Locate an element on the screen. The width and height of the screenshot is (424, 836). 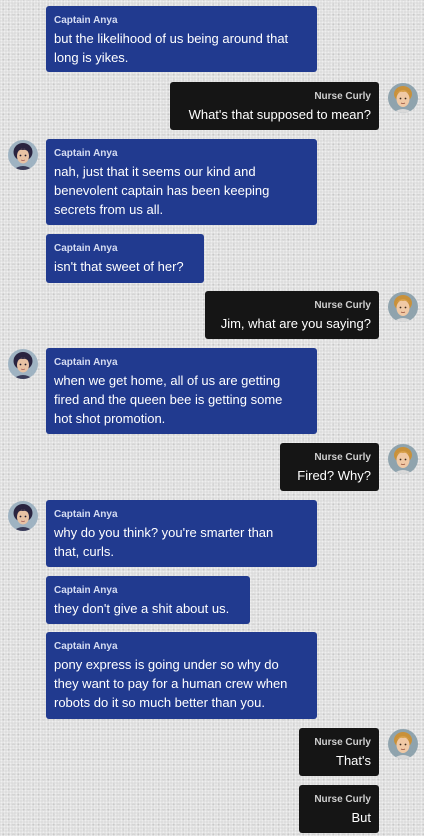
message-text: But is located at coordinates (361, 817).